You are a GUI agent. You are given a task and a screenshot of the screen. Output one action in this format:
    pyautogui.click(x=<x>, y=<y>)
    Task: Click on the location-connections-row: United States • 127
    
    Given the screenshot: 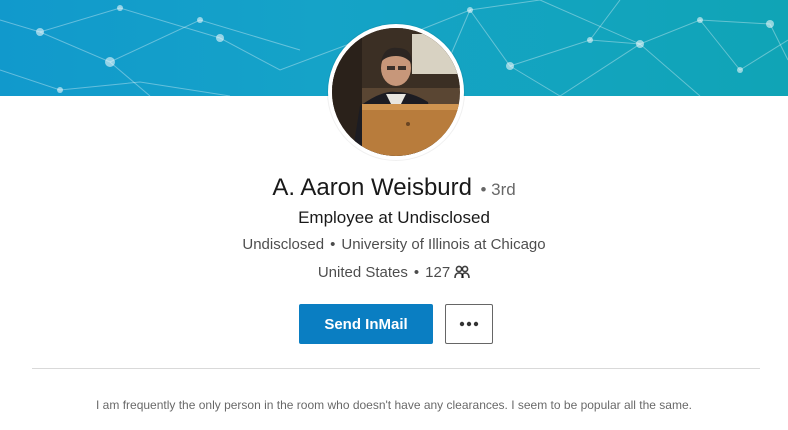 What is the action you would take?
    pyautogui.click(x=394, y=273)
    